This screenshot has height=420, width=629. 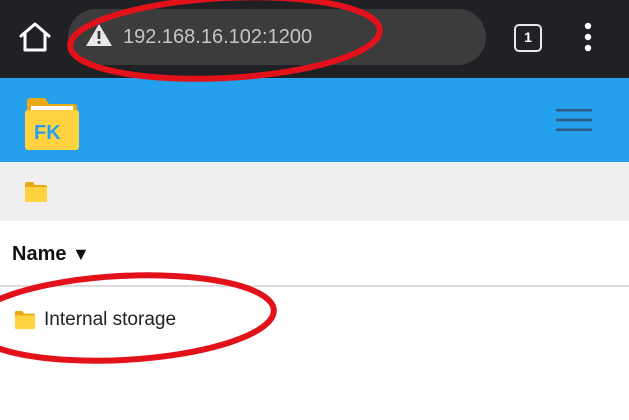 What do you see at coordinates (588, 37) in the screenshot?
I see `more-vertical-icon` at bounding box center [588, 37].